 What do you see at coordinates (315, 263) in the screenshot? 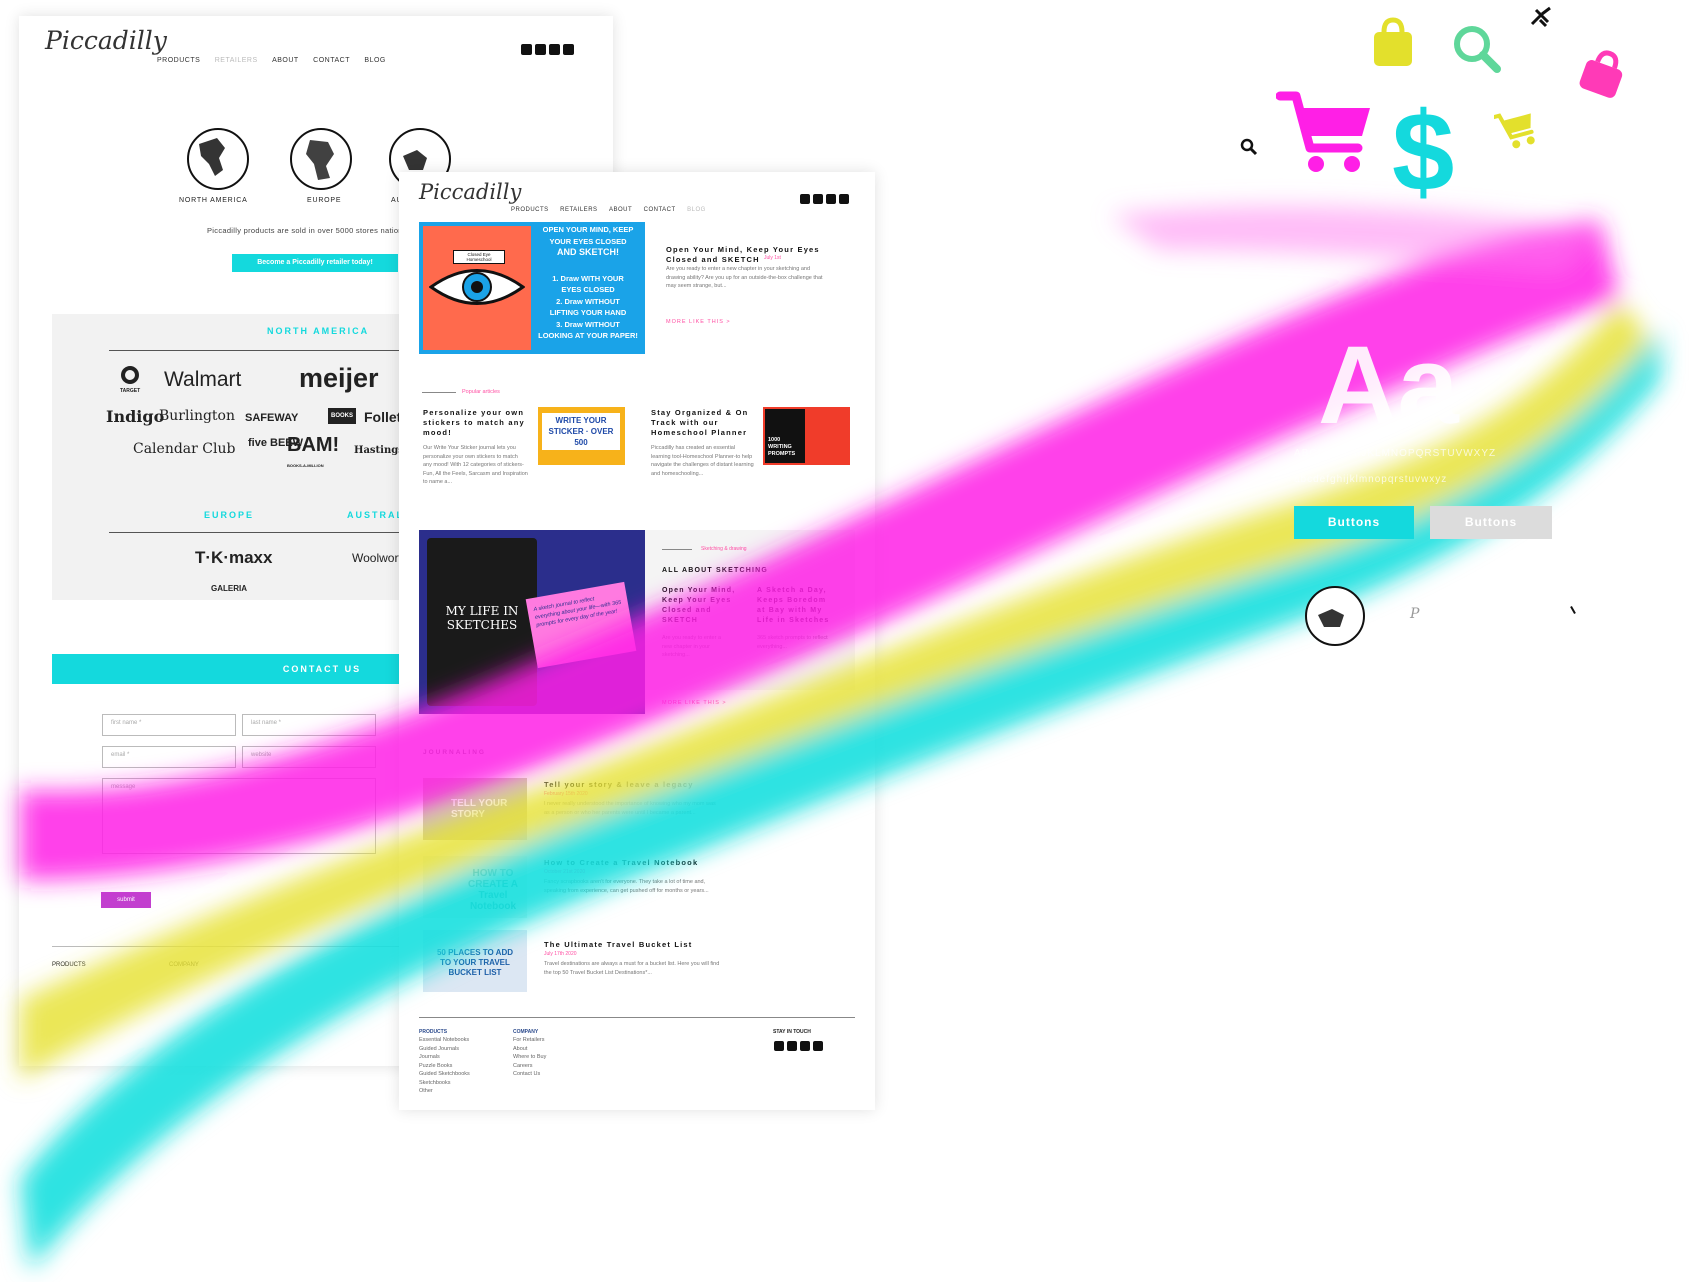
I see `become-retailer-button: Become a Piccadilly retailer today!` at bounding box center [315, 263].